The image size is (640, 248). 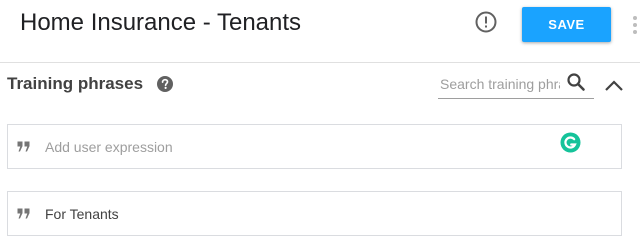 I want to click on exclamation-circle-icon, so click(x=486, y=22).